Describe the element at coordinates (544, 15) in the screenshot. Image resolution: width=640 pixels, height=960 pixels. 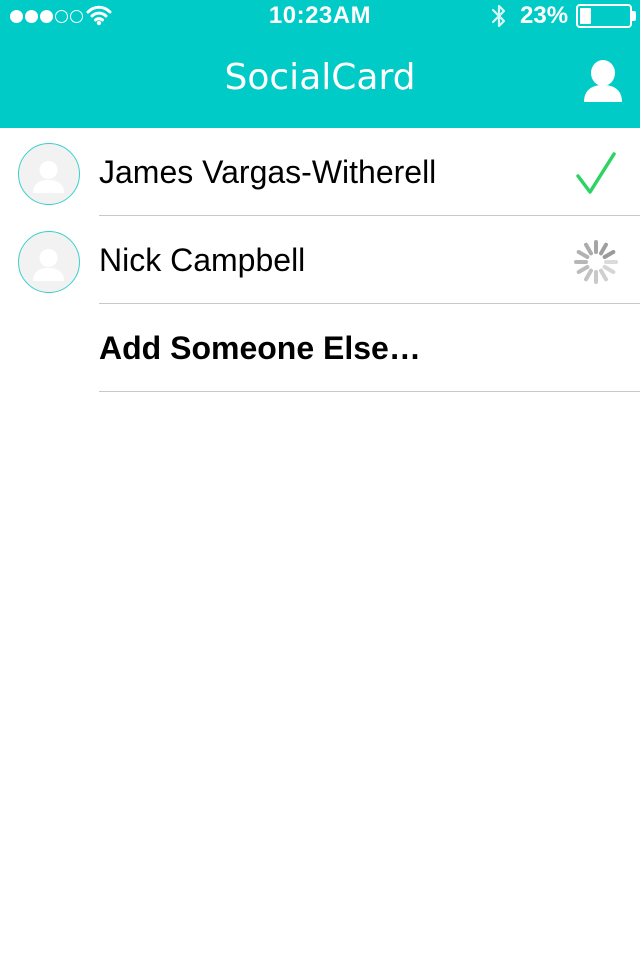
I see `battery-percent: 23%` at that location.